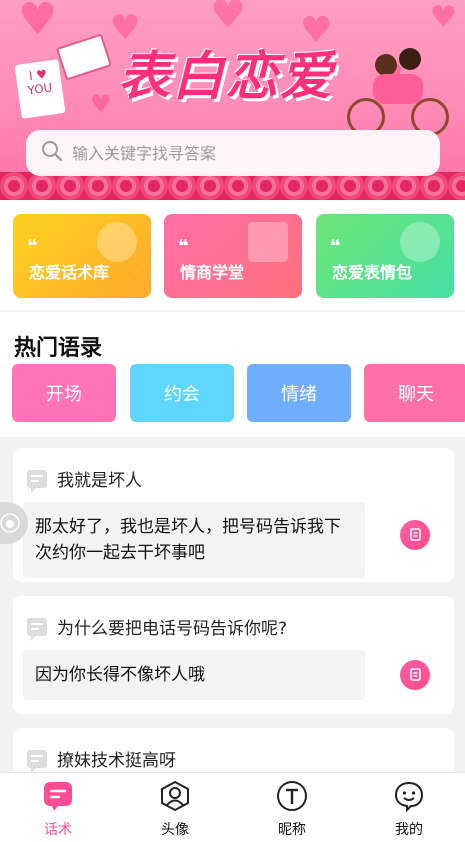 The height and width of the screenshot is (842, 465). Describe the element at coordinates (69, 272) in the screenshot. I see `category-label: 恋爱话术库` at that location.